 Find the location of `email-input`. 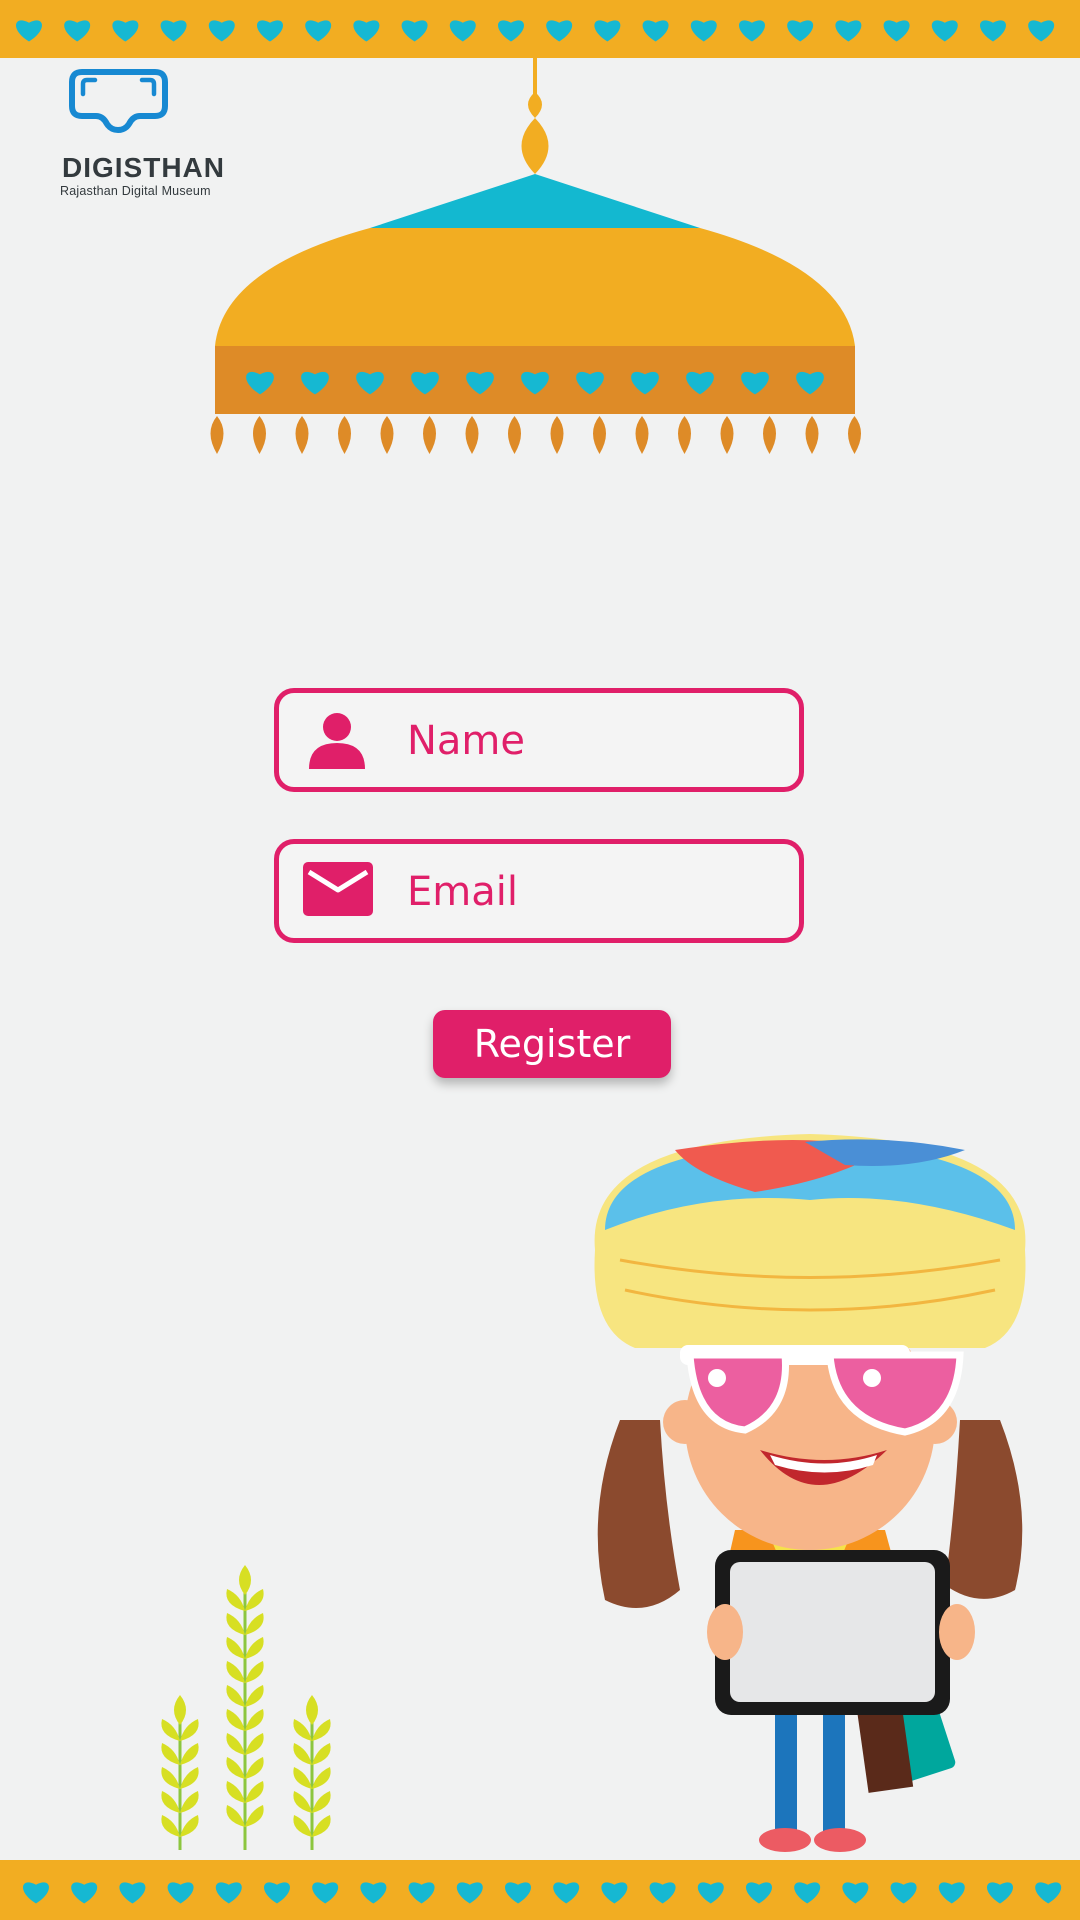

email-input is located at coordinates (592, 892).